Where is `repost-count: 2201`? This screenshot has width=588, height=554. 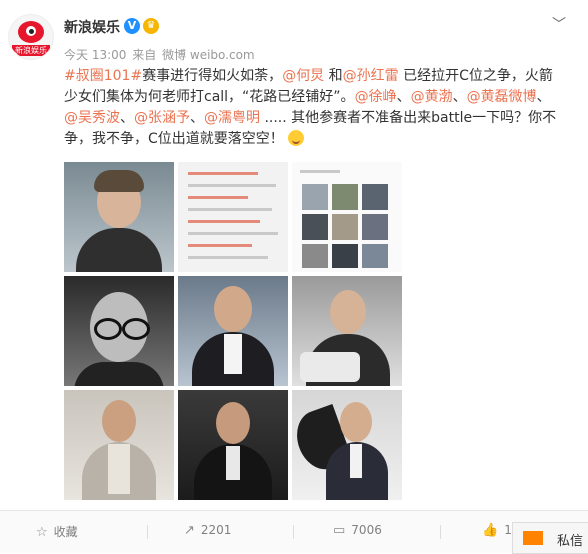 repost-count: 2201 is located at coordinates (216, 530).